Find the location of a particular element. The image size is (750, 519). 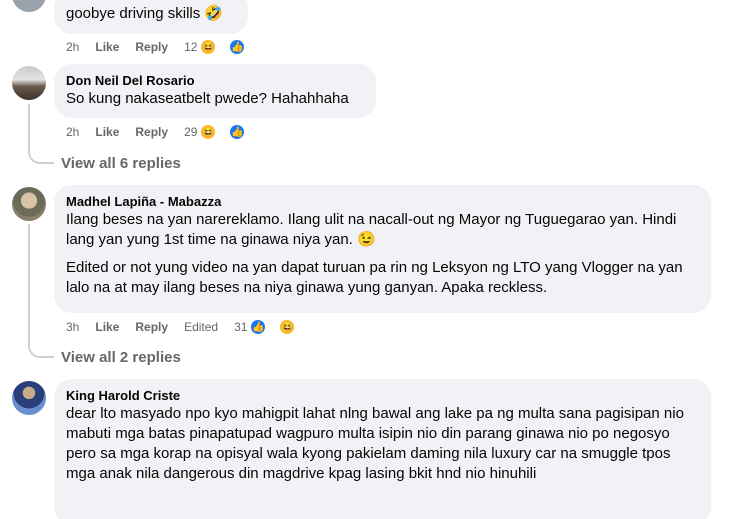

reaction-summary: 31 👍 😆 is located at coordinates (281, 327).